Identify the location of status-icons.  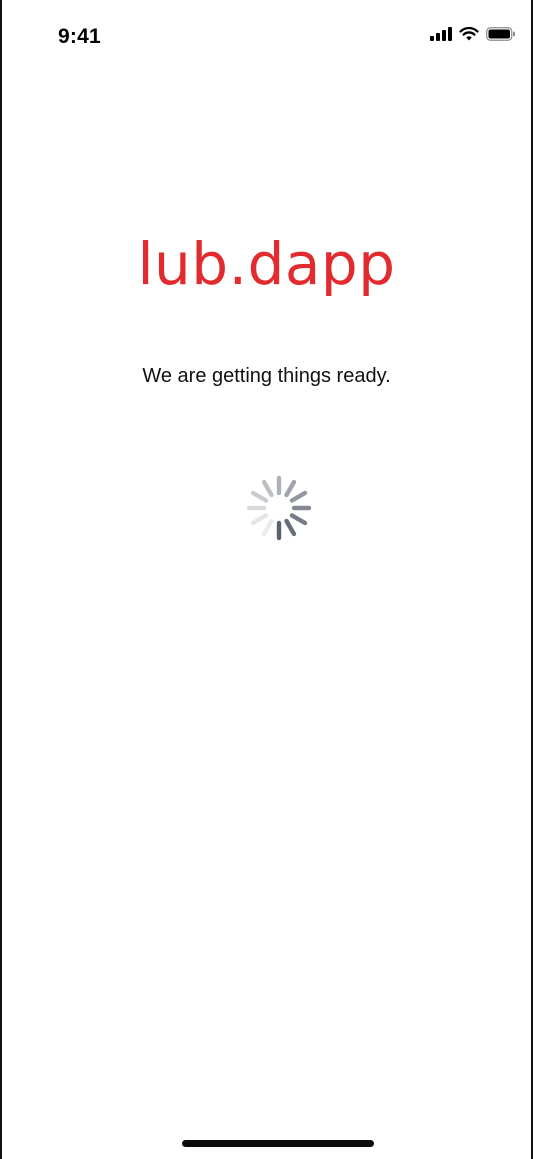
(473, 33).